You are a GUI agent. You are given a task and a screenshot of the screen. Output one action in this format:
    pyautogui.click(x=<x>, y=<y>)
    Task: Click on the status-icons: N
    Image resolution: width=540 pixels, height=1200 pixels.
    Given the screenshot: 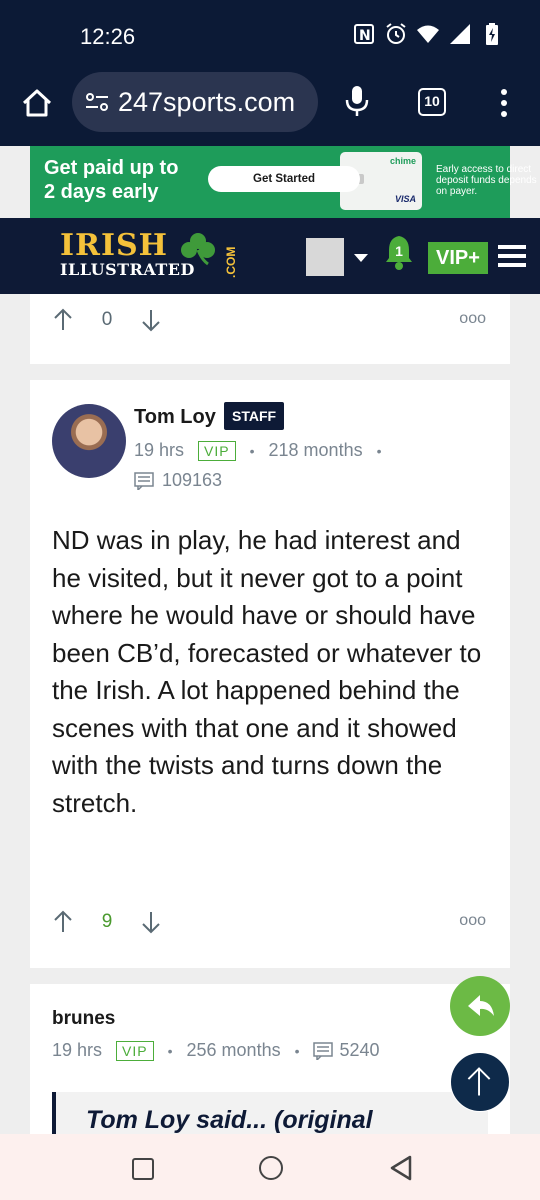 What is the action you would take?
    pyautogui.click(x=428, y=34)
    